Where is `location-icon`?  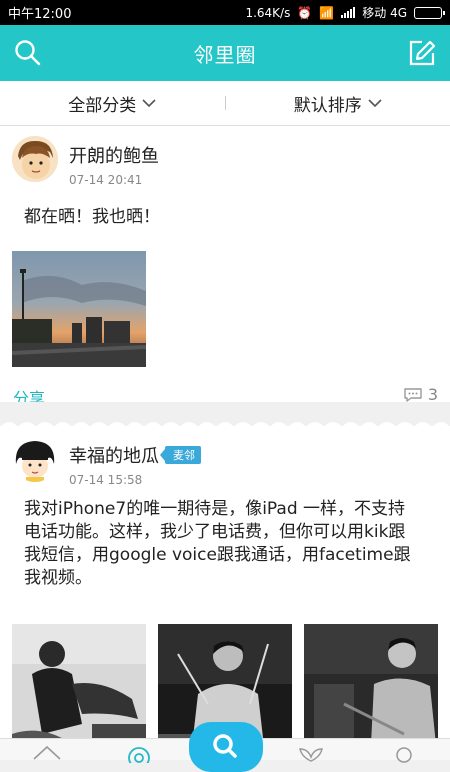 location-icon is located at coordinates (139, 753).